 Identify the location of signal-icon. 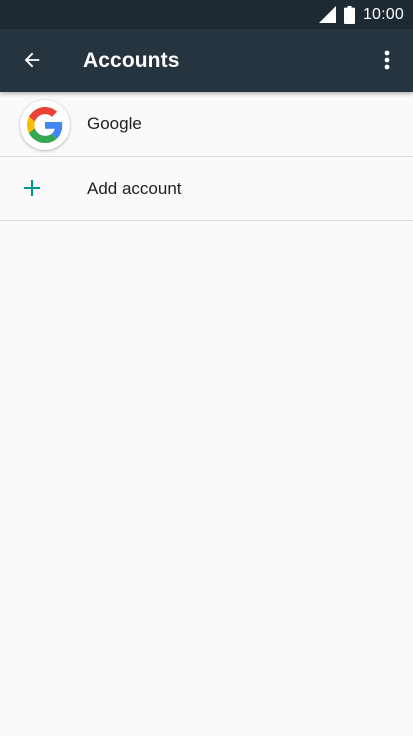
(327, 14).